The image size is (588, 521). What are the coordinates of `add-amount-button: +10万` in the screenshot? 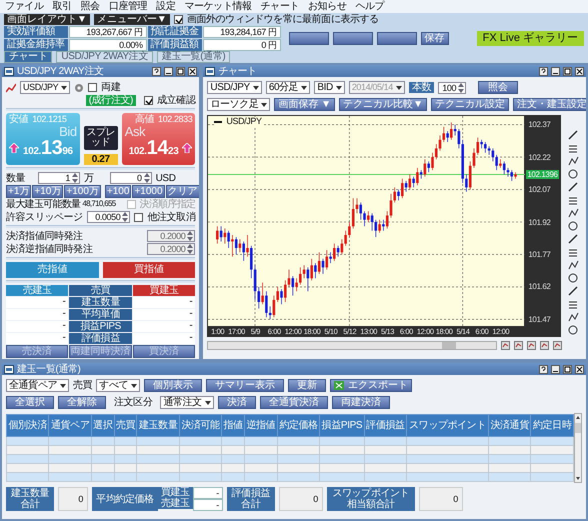 It's located at (48, 191).